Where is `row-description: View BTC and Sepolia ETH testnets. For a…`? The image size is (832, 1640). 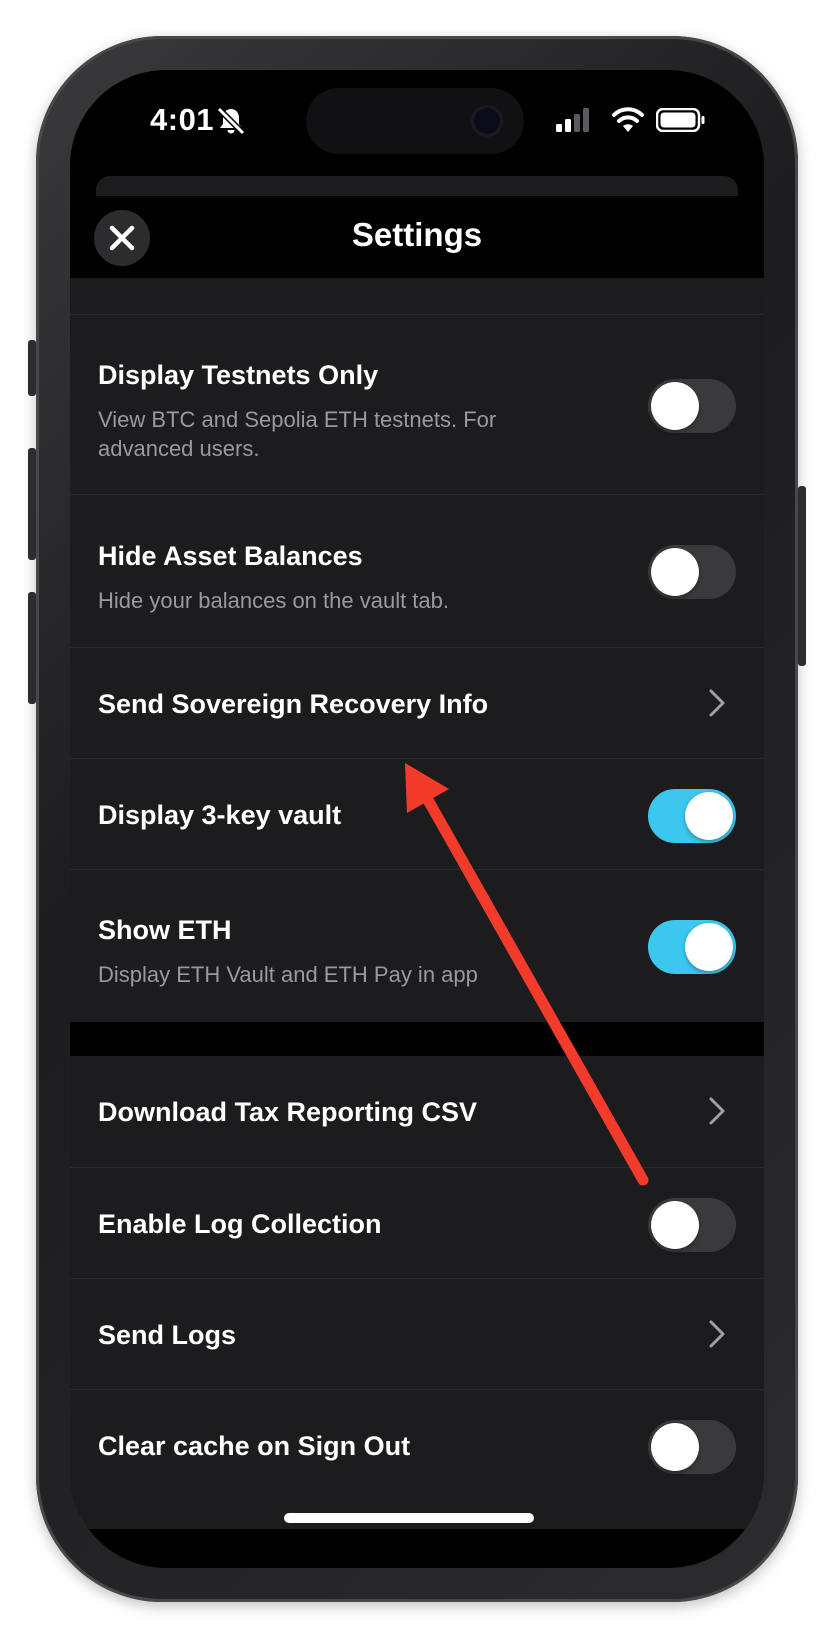
row-description: View BTC and Sepolia ETH testnets. For a… is located at coordinates (297, 434).